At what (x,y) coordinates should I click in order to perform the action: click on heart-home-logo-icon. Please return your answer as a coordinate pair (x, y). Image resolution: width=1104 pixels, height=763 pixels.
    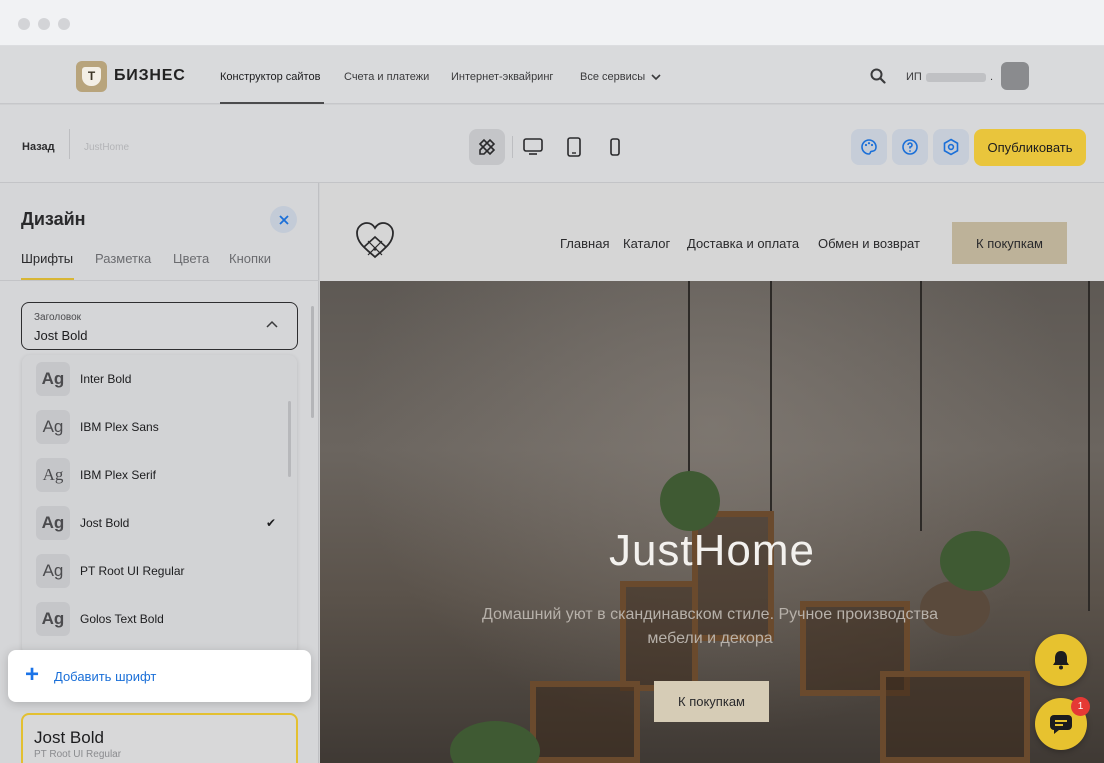
    Looking at the image, I should click on (375, 241).